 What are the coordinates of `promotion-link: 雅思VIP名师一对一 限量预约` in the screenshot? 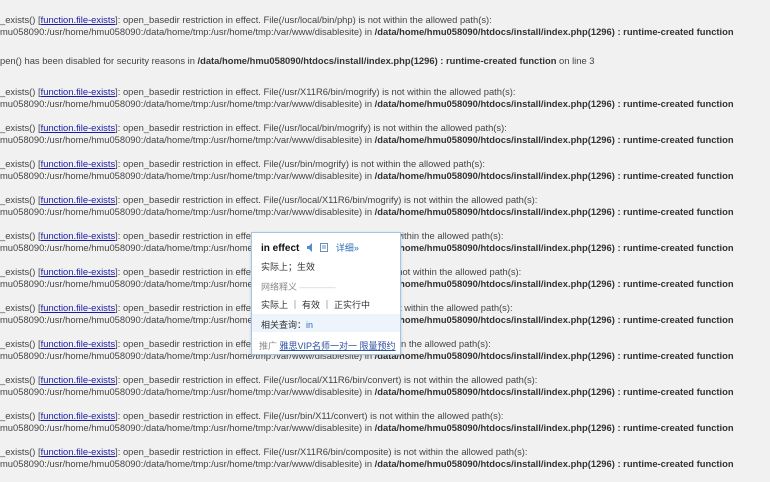 It's located at (338, 346).